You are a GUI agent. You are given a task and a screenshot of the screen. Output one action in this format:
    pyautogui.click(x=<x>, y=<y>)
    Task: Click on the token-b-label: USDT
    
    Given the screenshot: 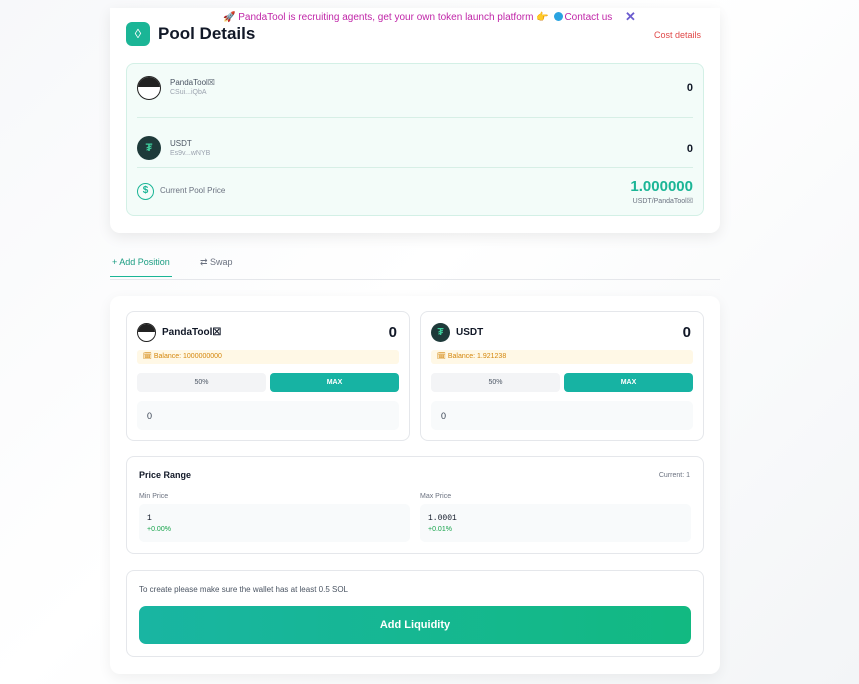 What is the action you would take?
    pyautogui.click(x=470, y=332)
    